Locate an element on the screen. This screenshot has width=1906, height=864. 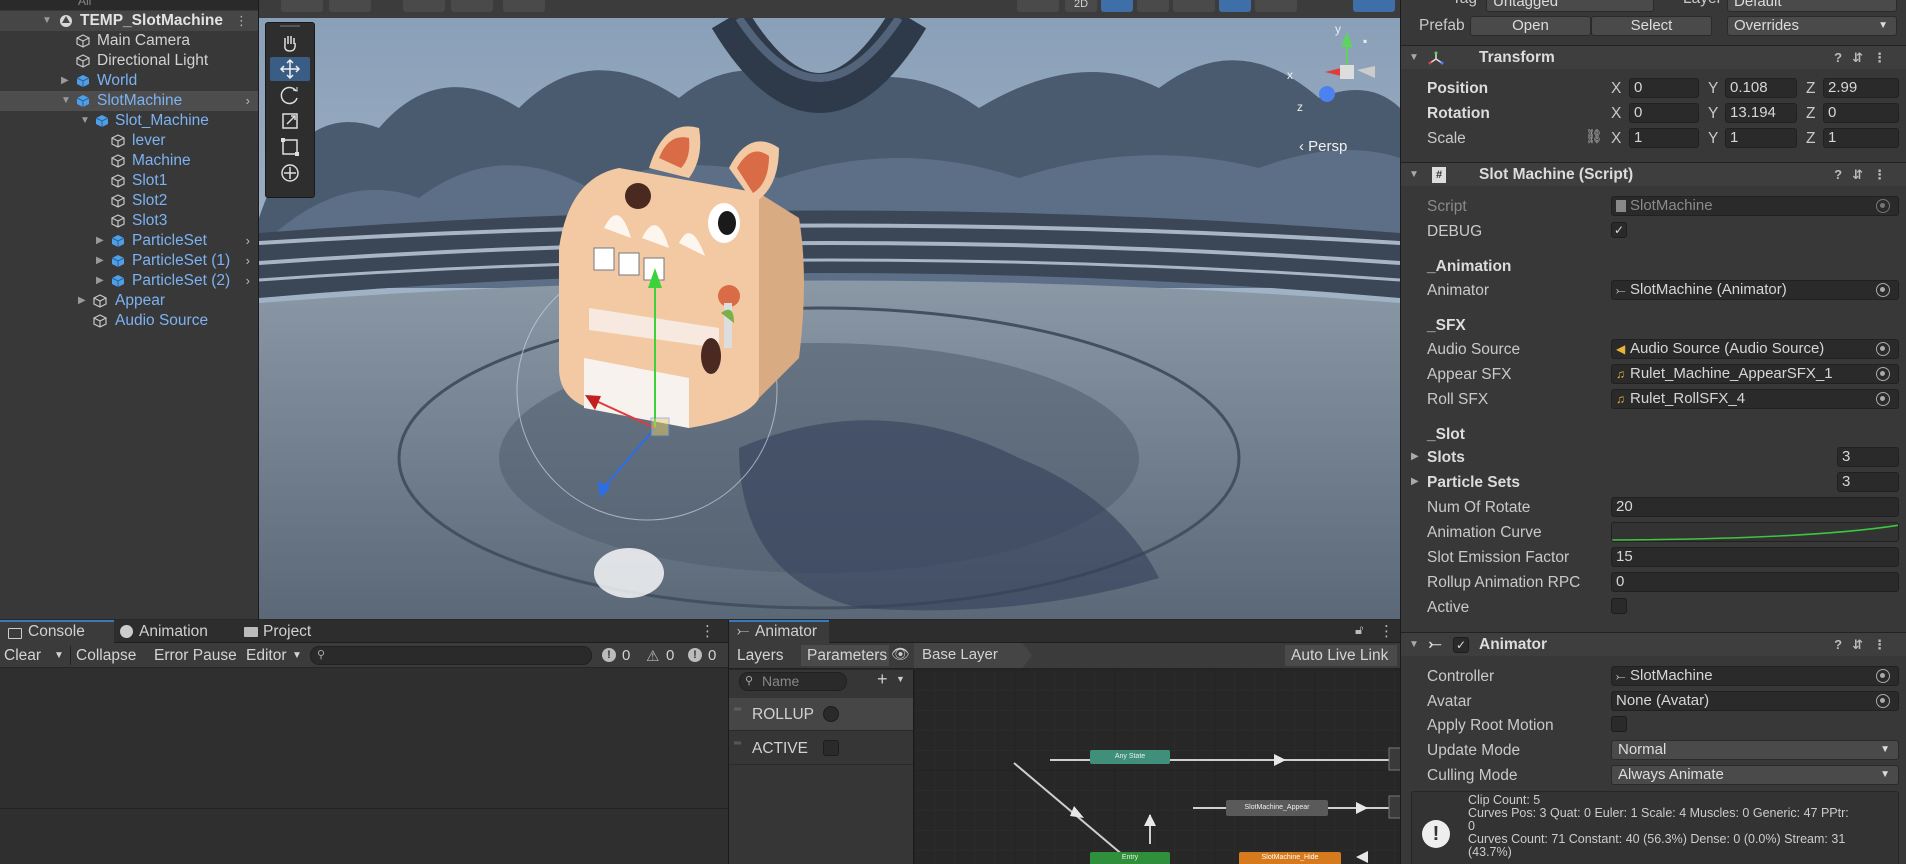
slot-emission-factor-field: 15 is located at coordinates (1755, 557).